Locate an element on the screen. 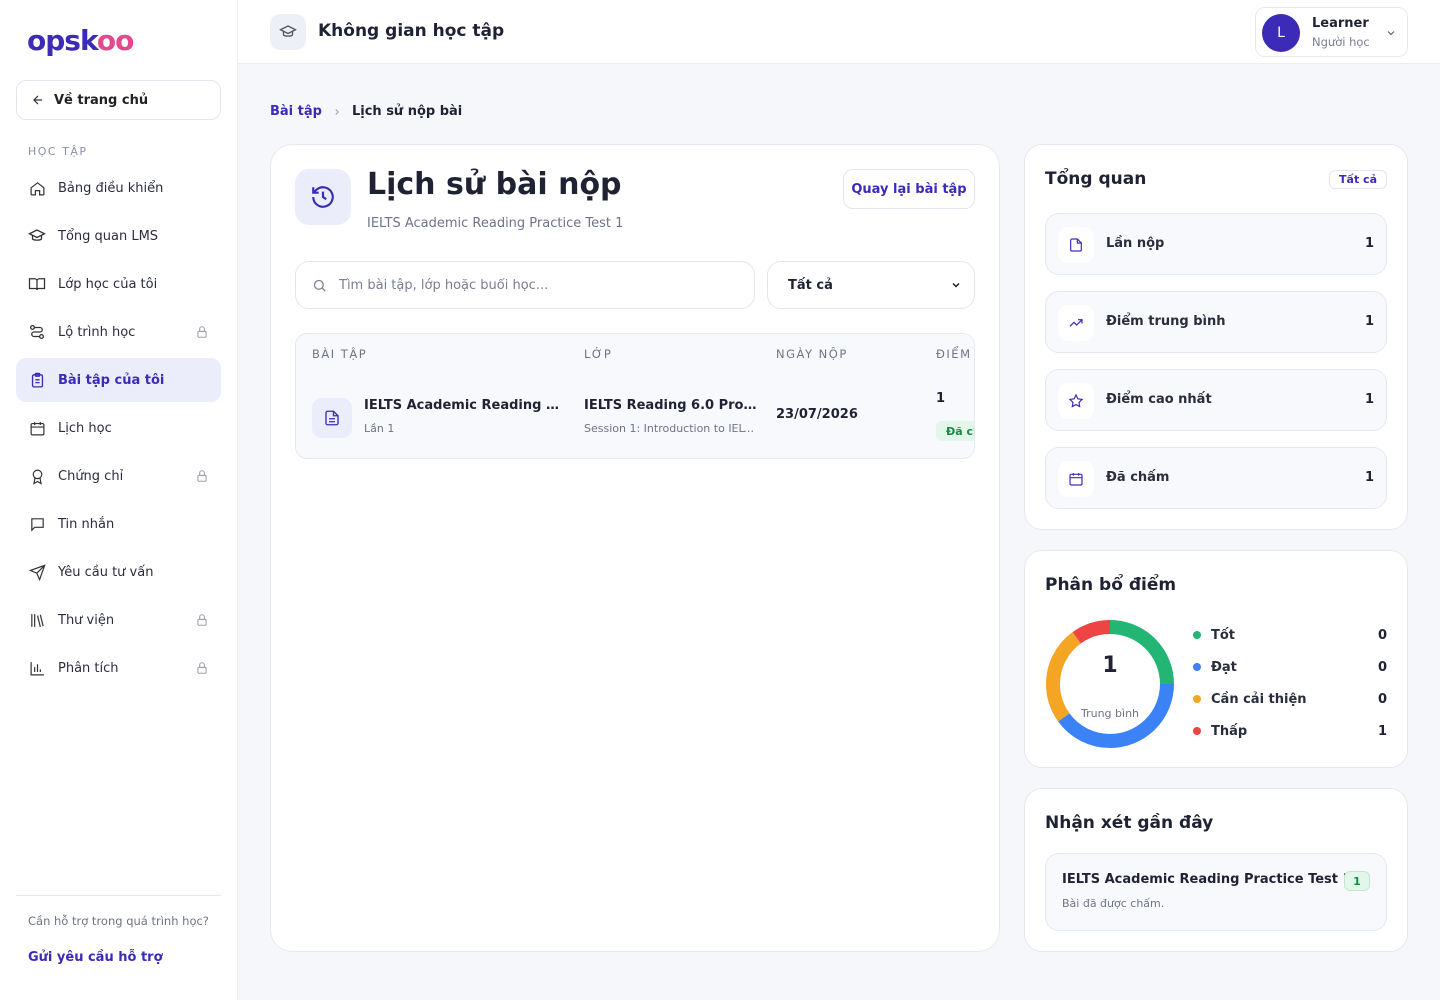  back-home-label: Về trang chủ is located at coordinates (101, 100).